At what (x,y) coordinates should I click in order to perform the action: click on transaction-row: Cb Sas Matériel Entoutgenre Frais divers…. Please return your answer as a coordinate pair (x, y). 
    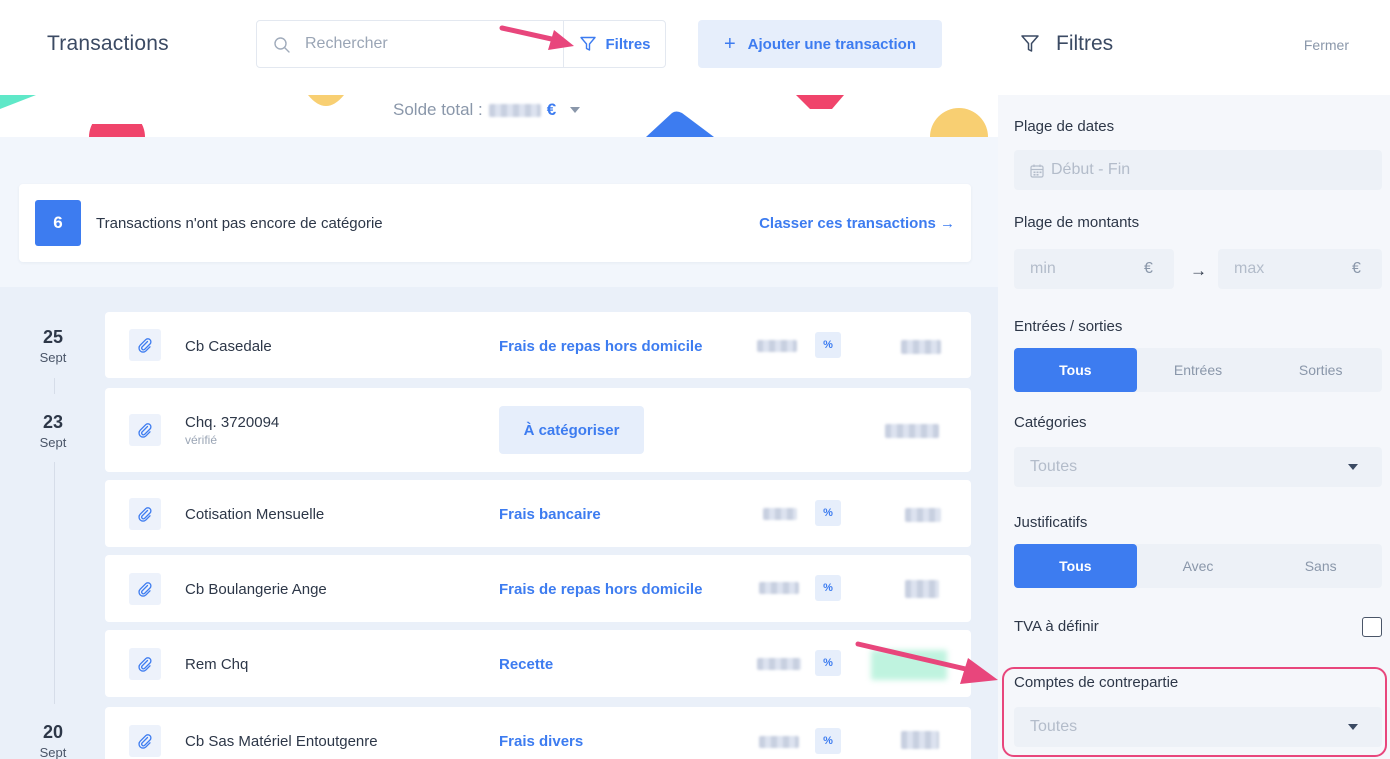
    Looking at the image, I should click on (538, 733).